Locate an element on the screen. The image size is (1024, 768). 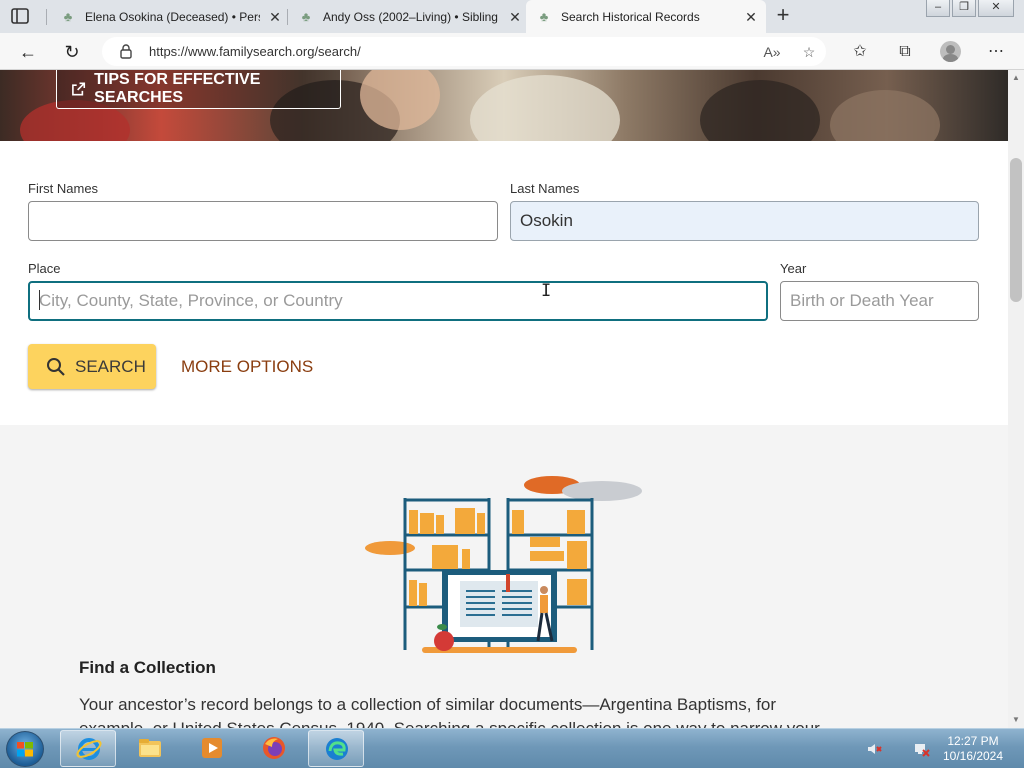
internet-explorer-icon is located at coordinates (89, 749).